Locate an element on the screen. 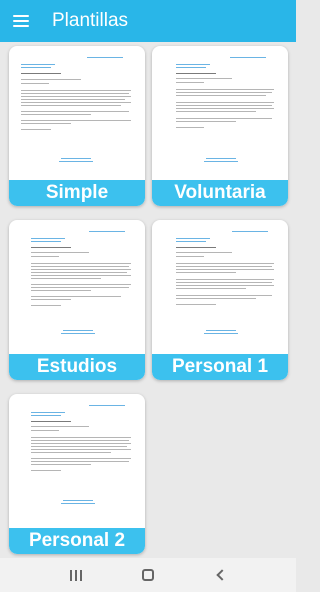  template-card-voluntaria: Voluntaria is located at coordinates (220, 126).